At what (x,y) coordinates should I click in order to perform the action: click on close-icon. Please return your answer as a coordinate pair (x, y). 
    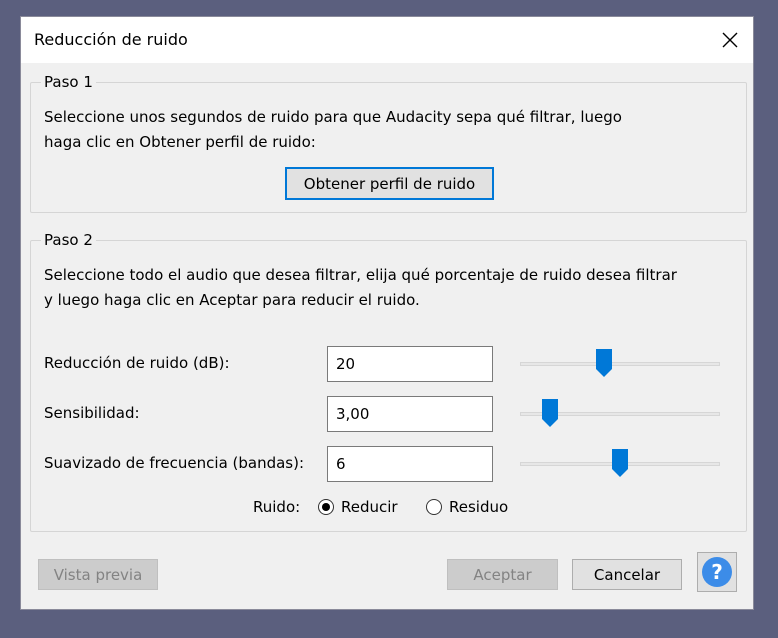
    Looking at the image, I should click on (730, 40).